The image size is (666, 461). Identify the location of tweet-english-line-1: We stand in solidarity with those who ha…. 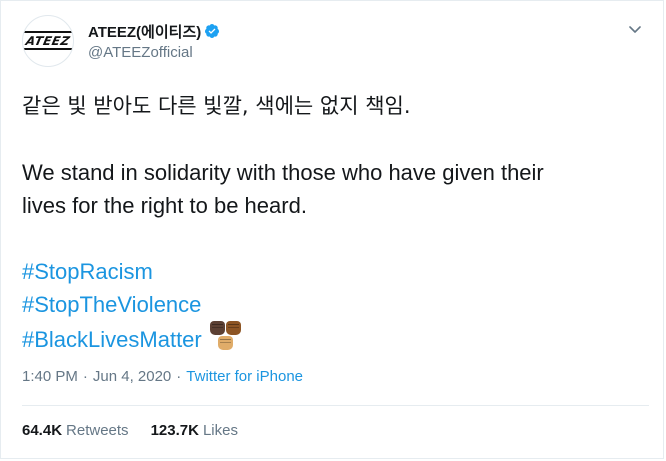
(283, 172).